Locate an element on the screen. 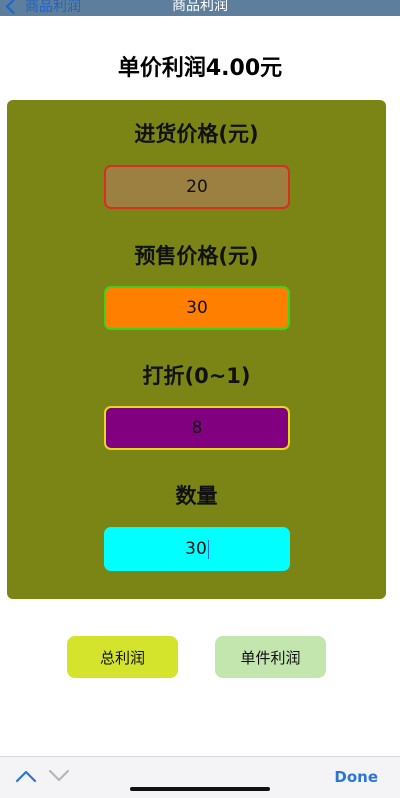  chevron-up-icon is located at coordinates (26, 776).